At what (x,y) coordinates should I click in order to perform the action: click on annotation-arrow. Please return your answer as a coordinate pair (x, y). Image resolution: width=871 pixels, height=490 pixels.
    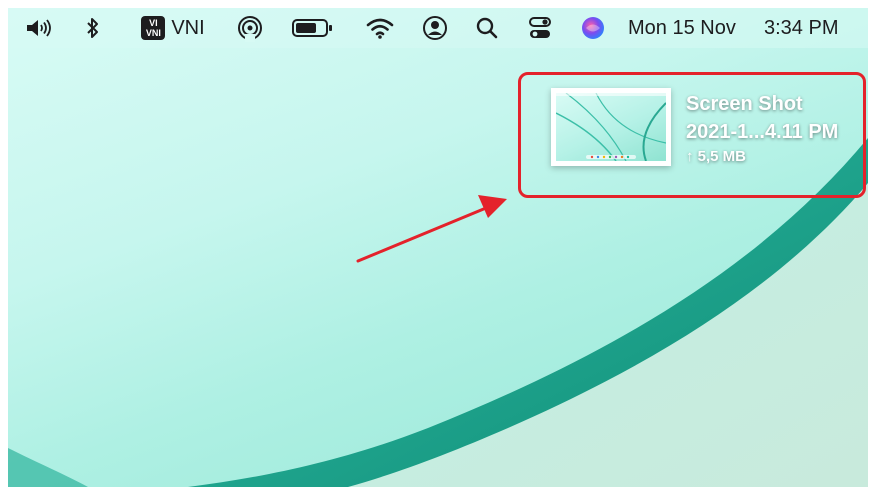
    Looking at the image, I should click on (431, 229).